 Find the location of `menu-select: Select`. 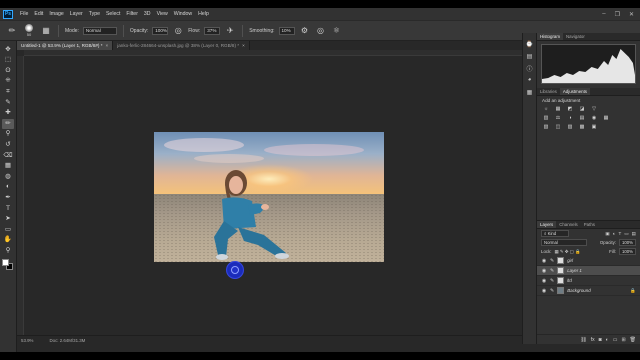

menu-select: Select is located at coordinates (113, 14).